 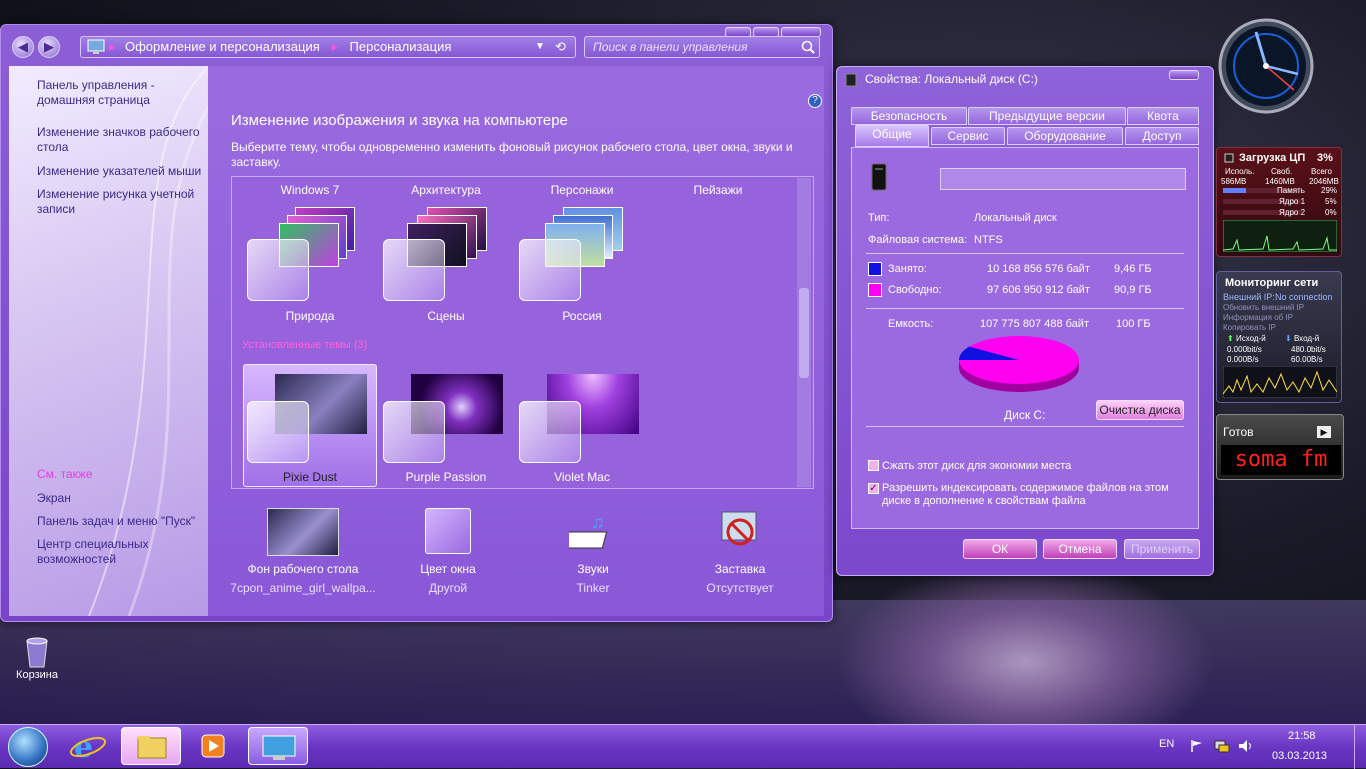 What do you see at coordinates (1065, 136) in the screenshot?
I see `tab-hardware: Оборудование` at bounding box center [1065, 136].